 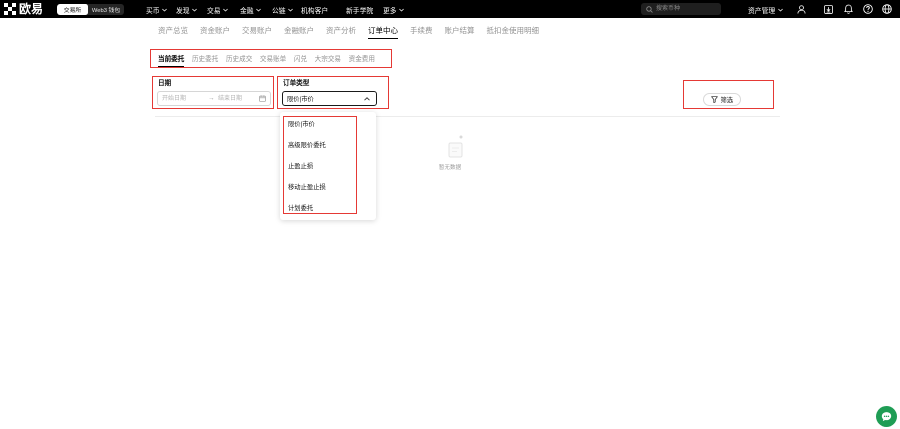 I want to click on notifications-button, so click(x=848, y=9).